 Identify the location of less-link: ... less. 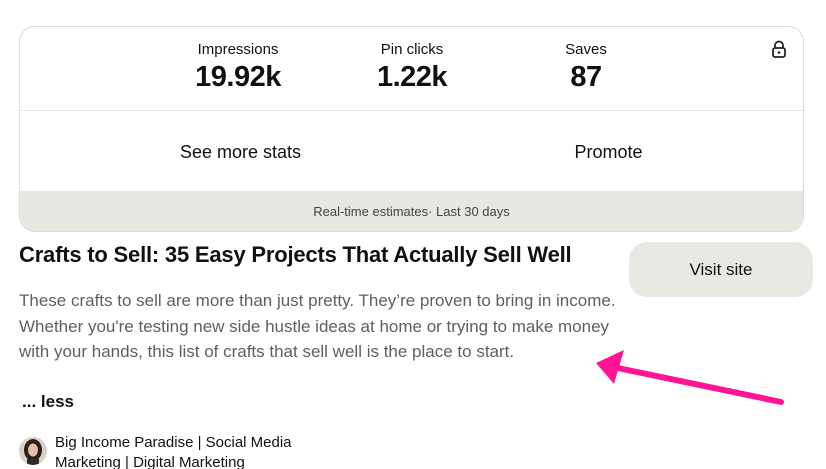
(48, 402).